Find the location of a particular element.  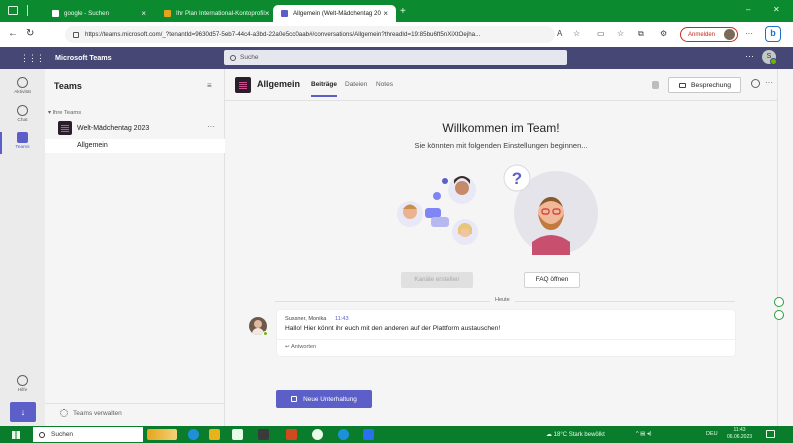

windows-start-icon is located at coordinates (16, 435).